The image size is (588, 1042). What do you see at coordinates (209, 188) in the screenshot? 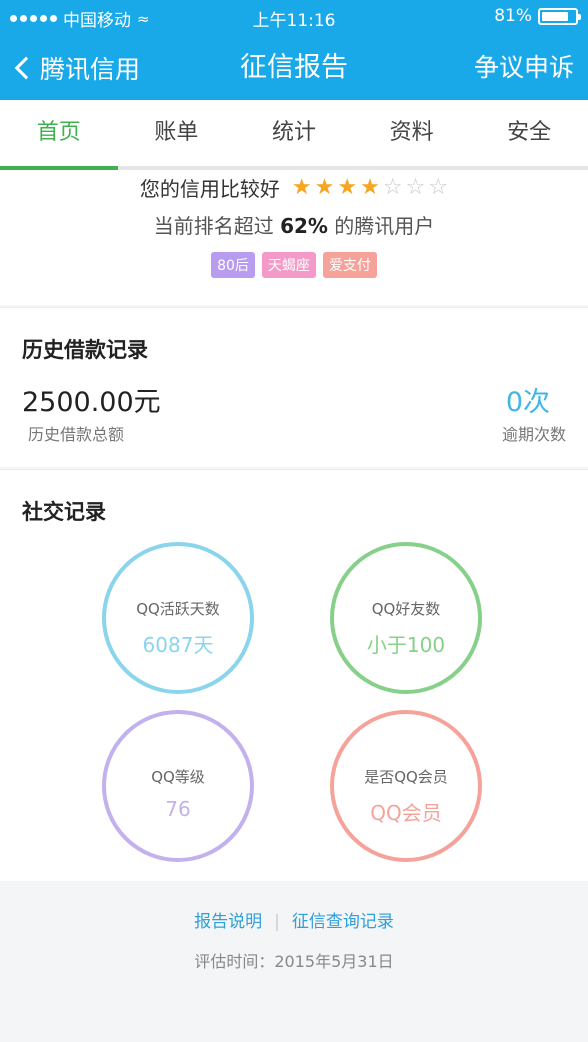
I see `rating-text: 您的信用比较好` at bounding box center [209, 188].